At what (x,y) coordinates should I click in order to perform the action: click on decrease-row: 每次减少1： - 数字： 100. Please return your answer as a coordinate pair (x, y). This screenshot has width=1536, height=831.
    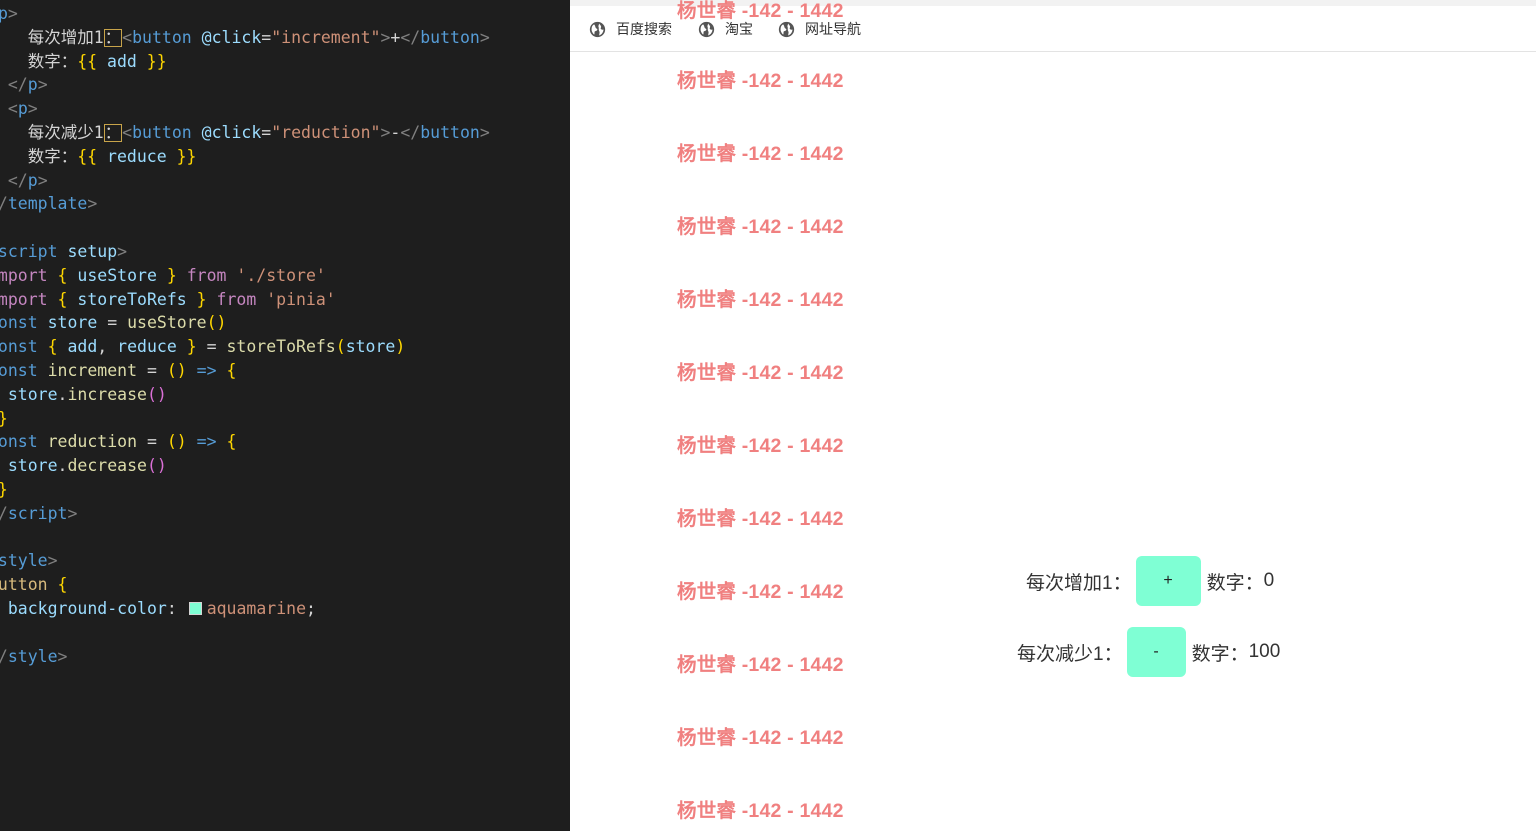
    Looking at the image, I should click on (1148, 652).